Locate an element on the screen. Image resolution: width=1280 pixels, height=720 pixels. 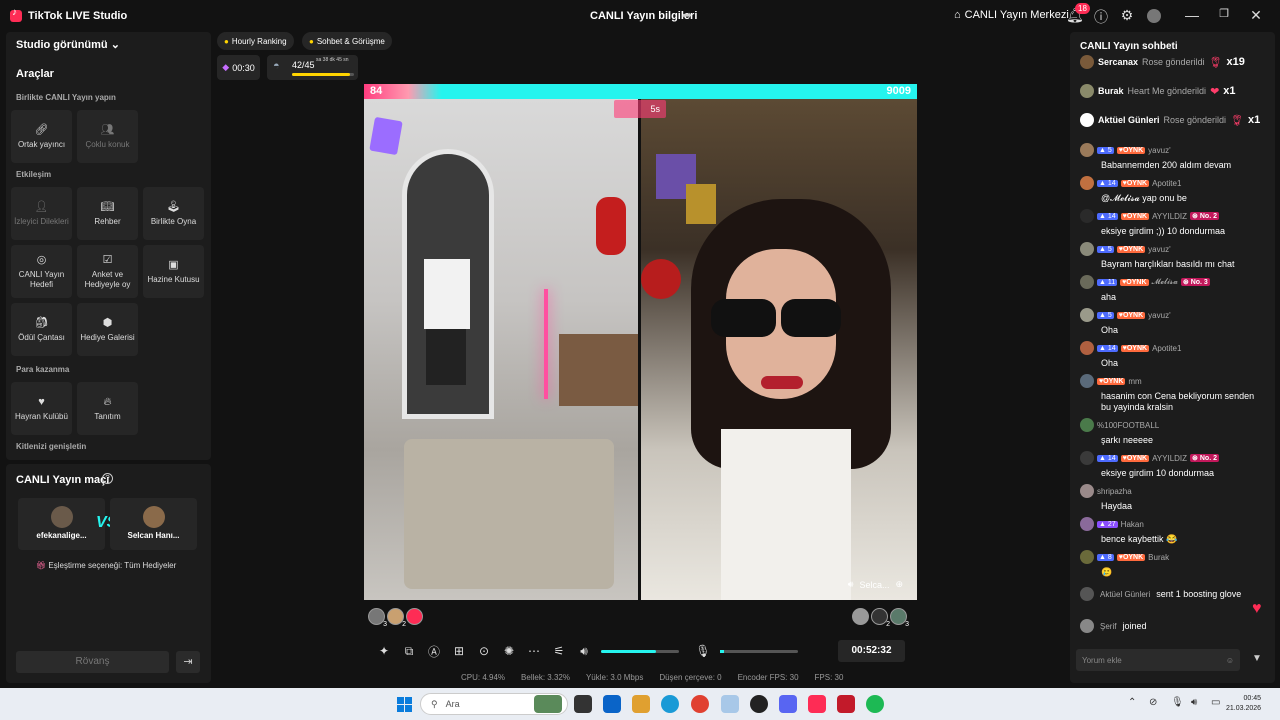
sliders-icon: ⚟ is located at coordinates (559, 651).